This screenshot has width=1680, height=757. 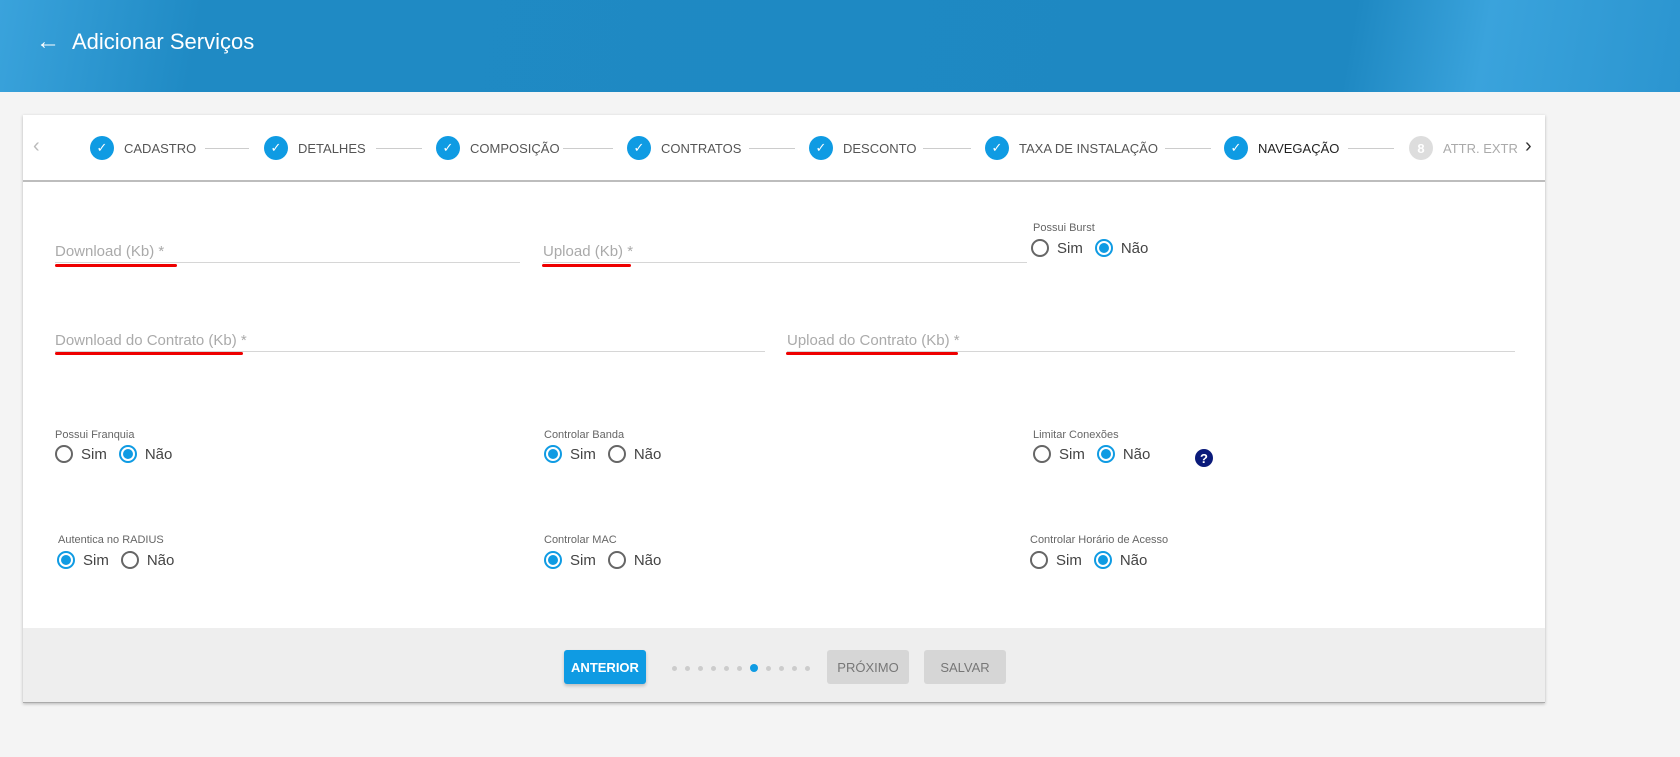 I want to click on controlar-horario-radio: Sim Não, so click(x=1094, y=560).